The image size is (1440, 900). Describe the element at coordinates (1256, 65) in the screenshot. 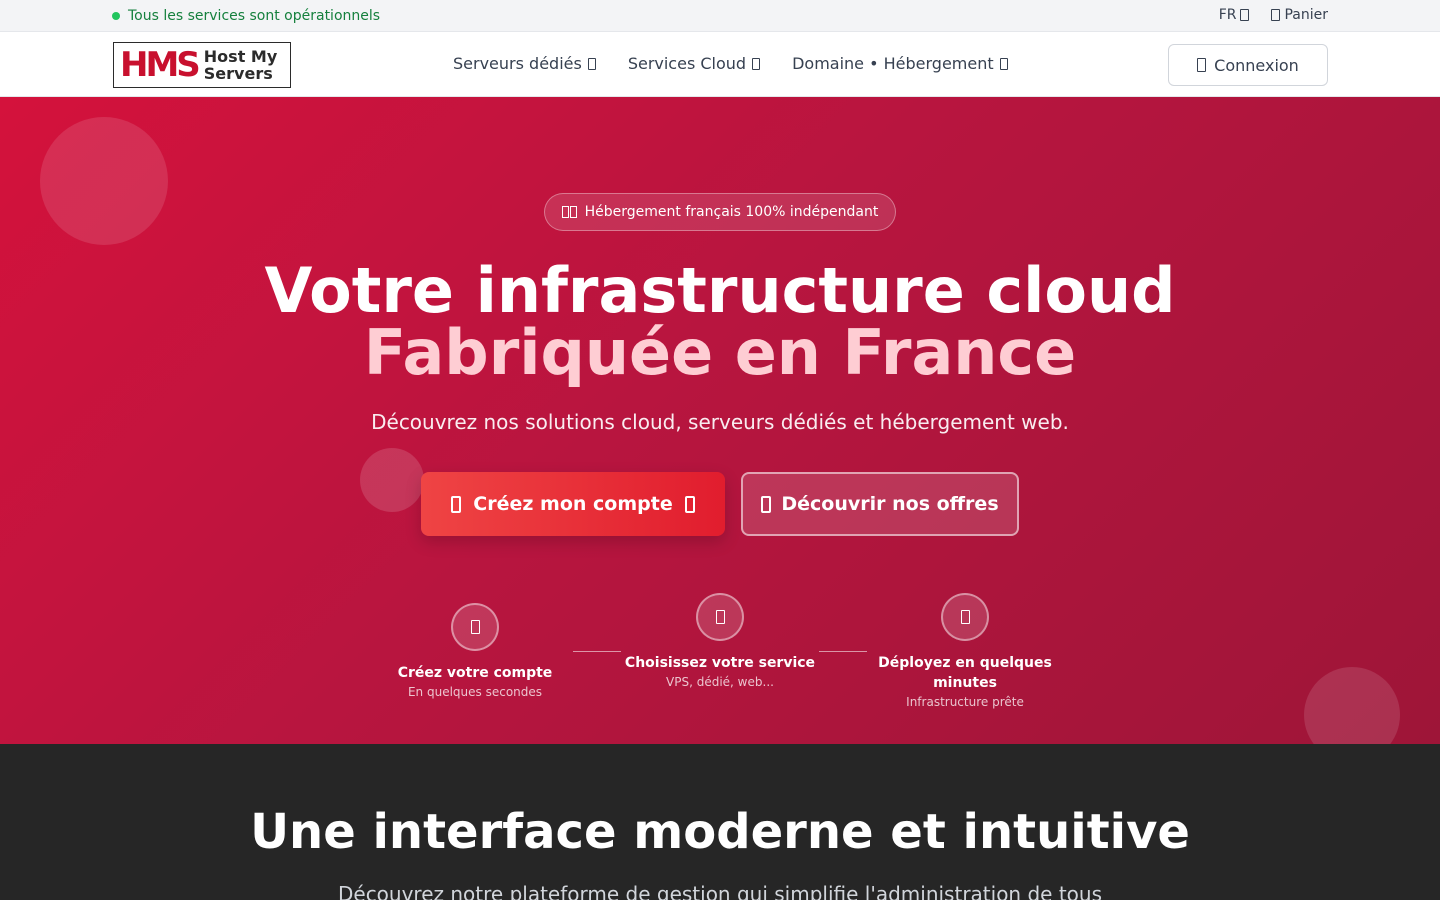

I see `login-label: Connexion` at that location.